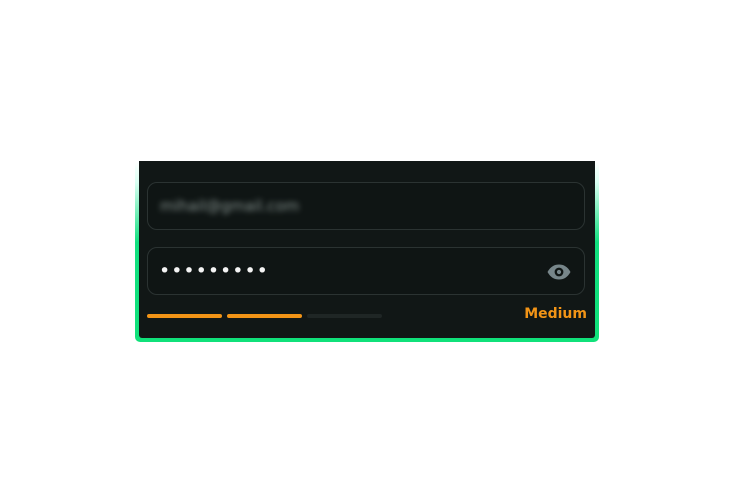 The width and height of the screenshot is (734, 500). What do you see at coordinates (366, 271) in the screenshot?
I see `password-field: •••••••••` at bounding box center [366, 271].